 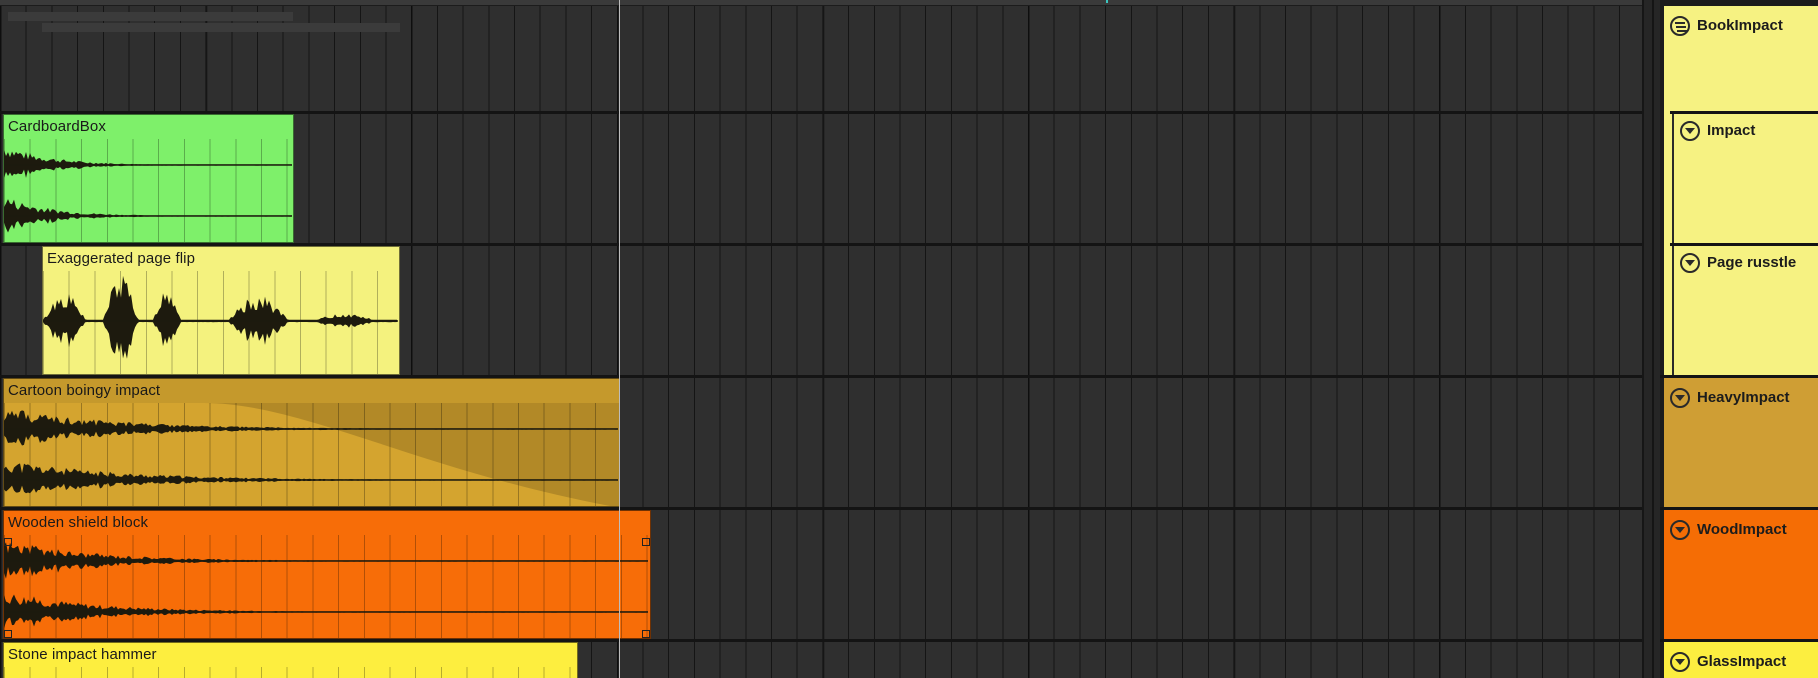 What do you see at coordinates (221, 259) in the screenshot?
I see `clip-header: Exaggerated page flip` at bounding box center [221, 259].